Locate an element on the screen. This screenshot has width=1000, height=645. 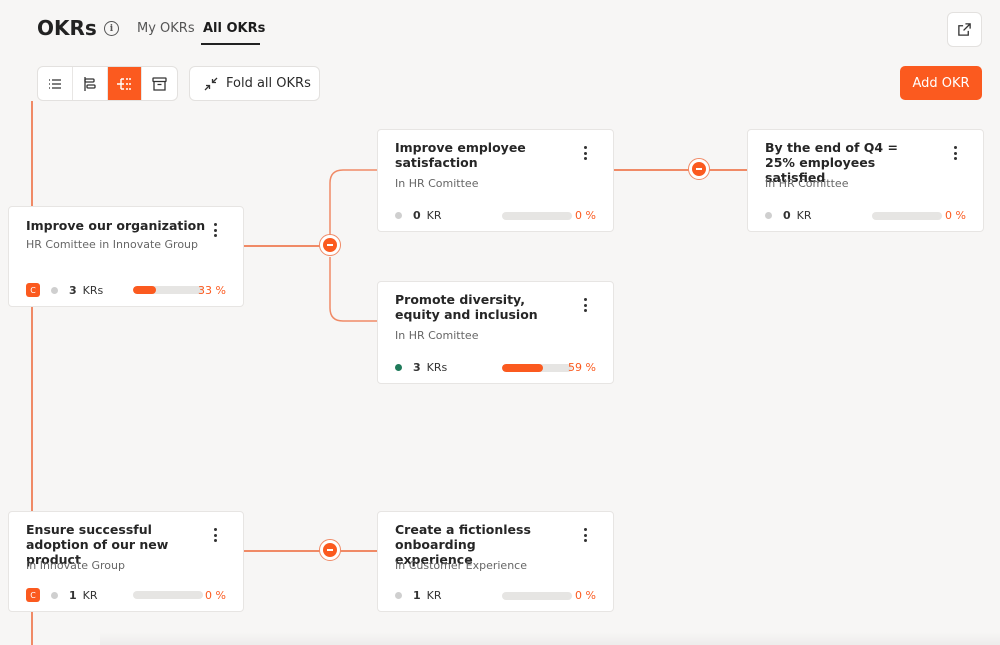
add-okr-button: Add OKR is located at coordinates (941, 83).